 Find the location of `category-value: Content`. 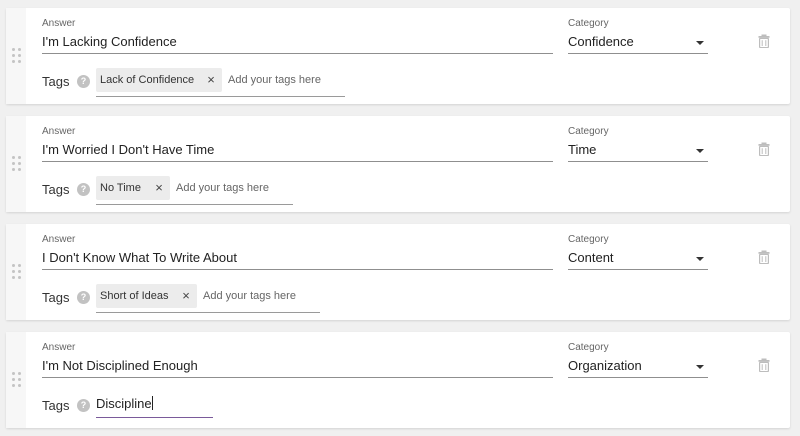

category-value: Content is located at coordinates (591, 257).